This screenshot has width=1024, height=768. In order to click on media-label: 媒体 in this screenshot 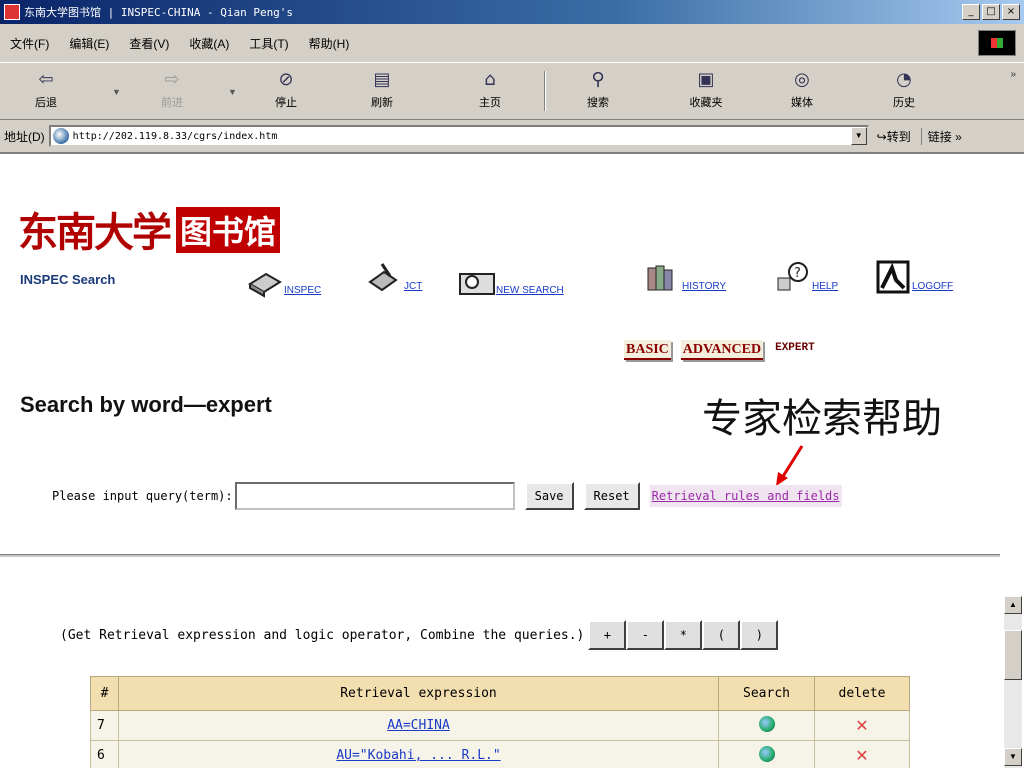, I will do `click(802, 103)`.